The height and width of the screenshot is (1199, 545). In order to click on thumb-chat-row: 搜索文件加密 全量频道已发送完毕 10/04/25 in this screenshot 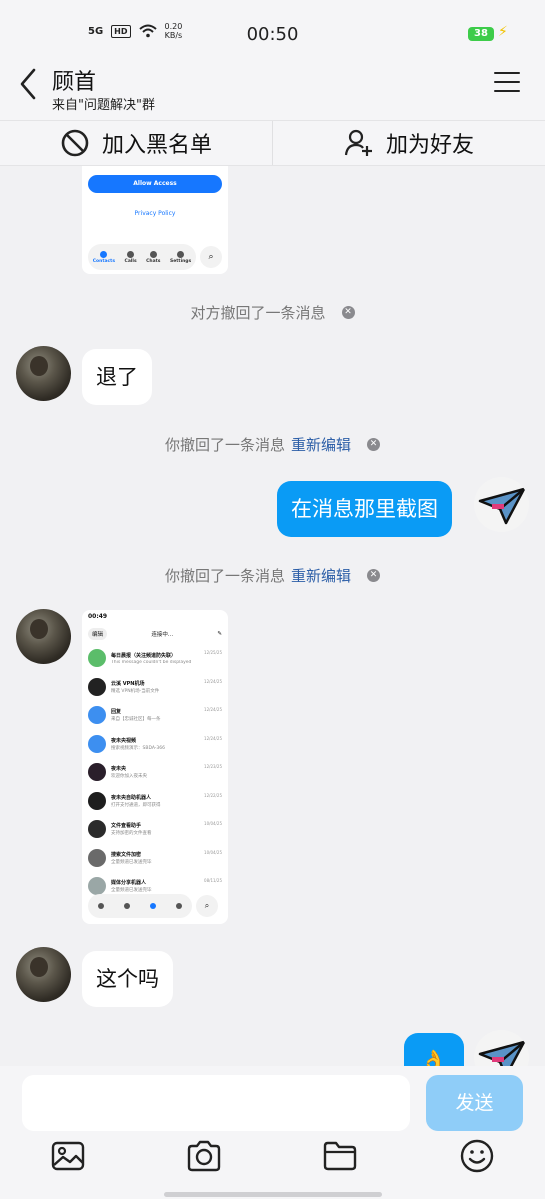, I will do `click(155, 858)`.